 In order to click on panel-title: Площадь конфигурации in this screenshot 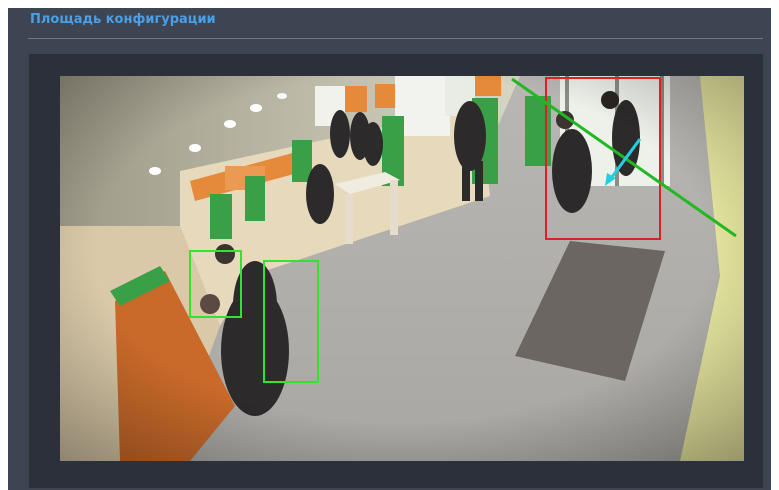, I will do `click(123, 19)`.